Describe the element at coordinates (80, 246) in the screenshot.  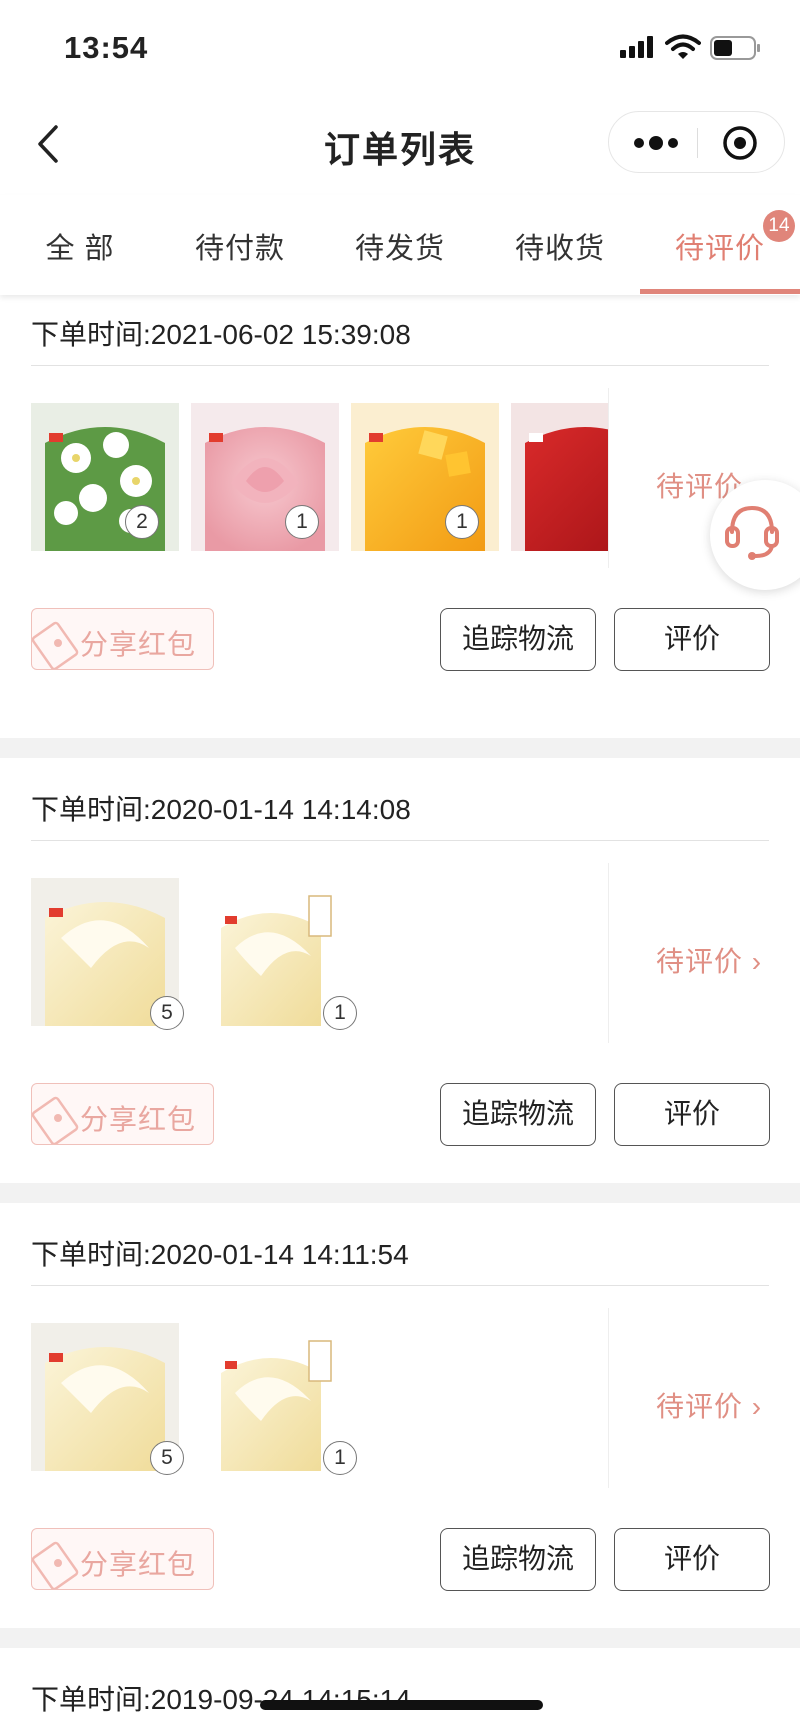
I see `tab-all: 全 部` at that location.